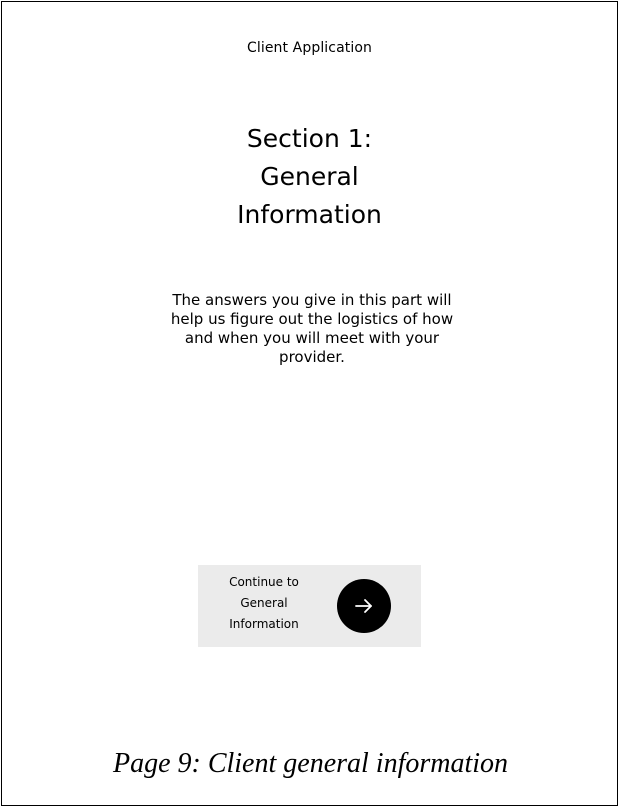  I want to click on continue-label-line-2: General, so click(264, 603).